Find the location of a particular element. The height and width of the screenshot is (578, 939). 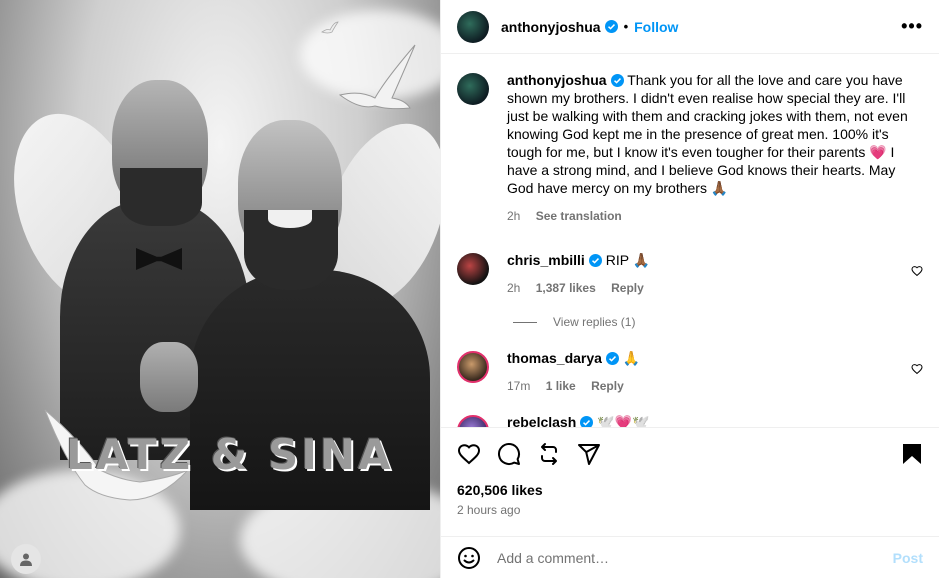

caption-username: anthonyjoshua is located at coordinates (557, 80).